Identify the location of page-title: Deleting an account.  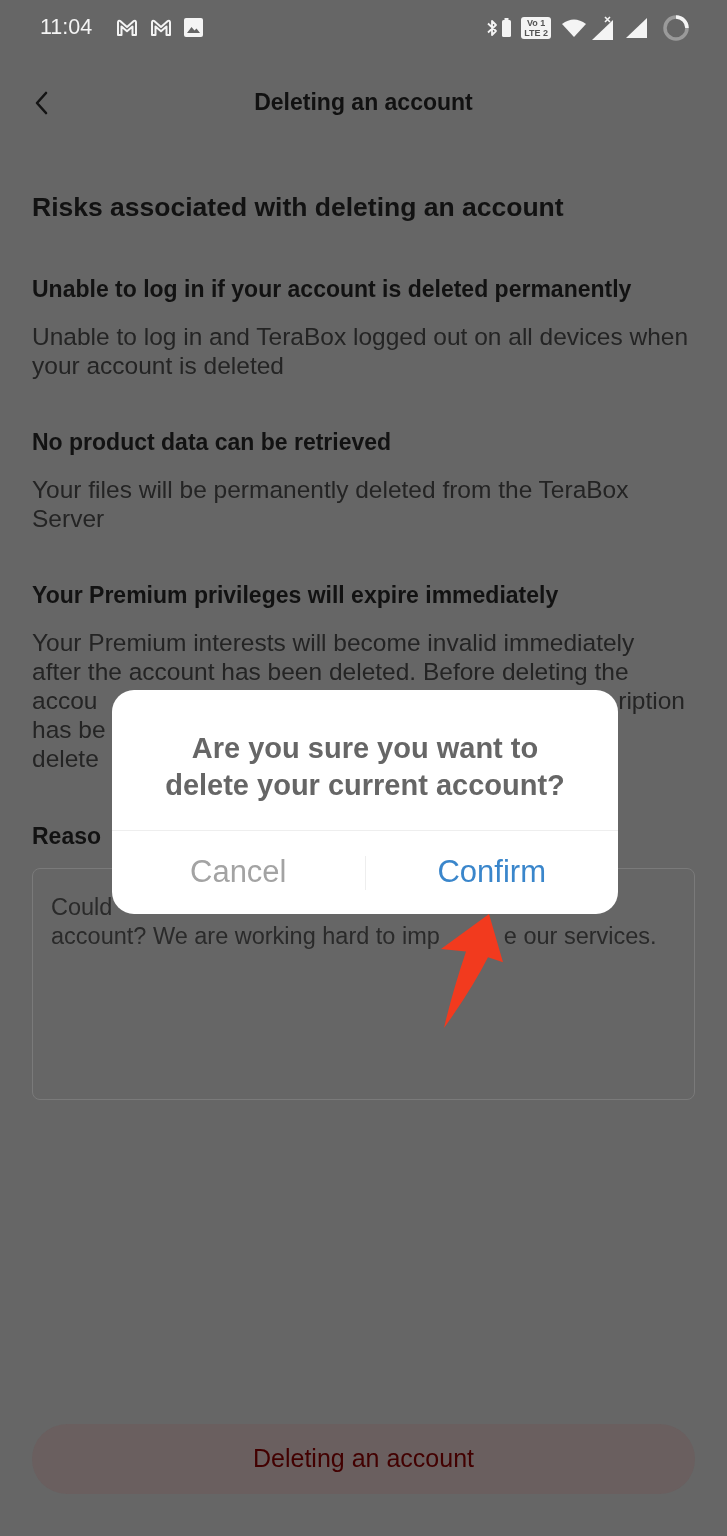
(363, 103).